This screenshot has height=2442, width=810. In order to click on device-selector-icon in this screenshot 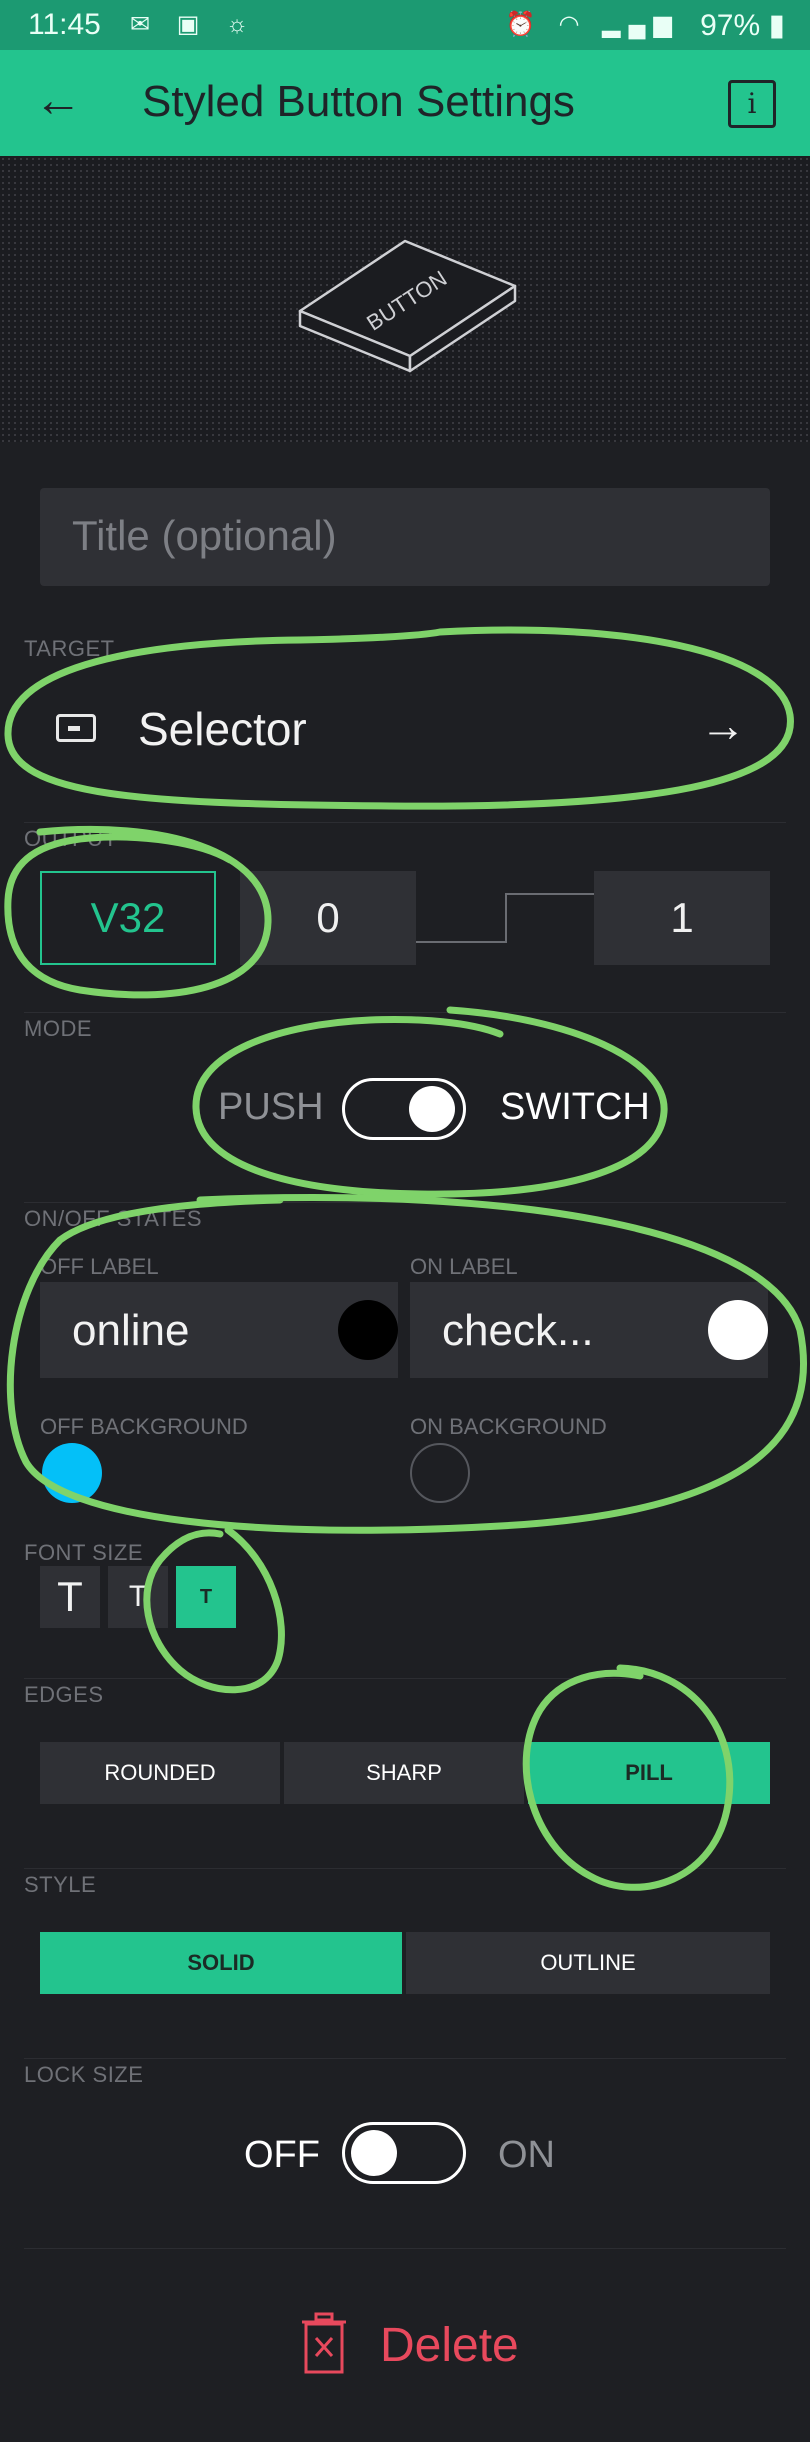, I will do `click(76, 728)`.